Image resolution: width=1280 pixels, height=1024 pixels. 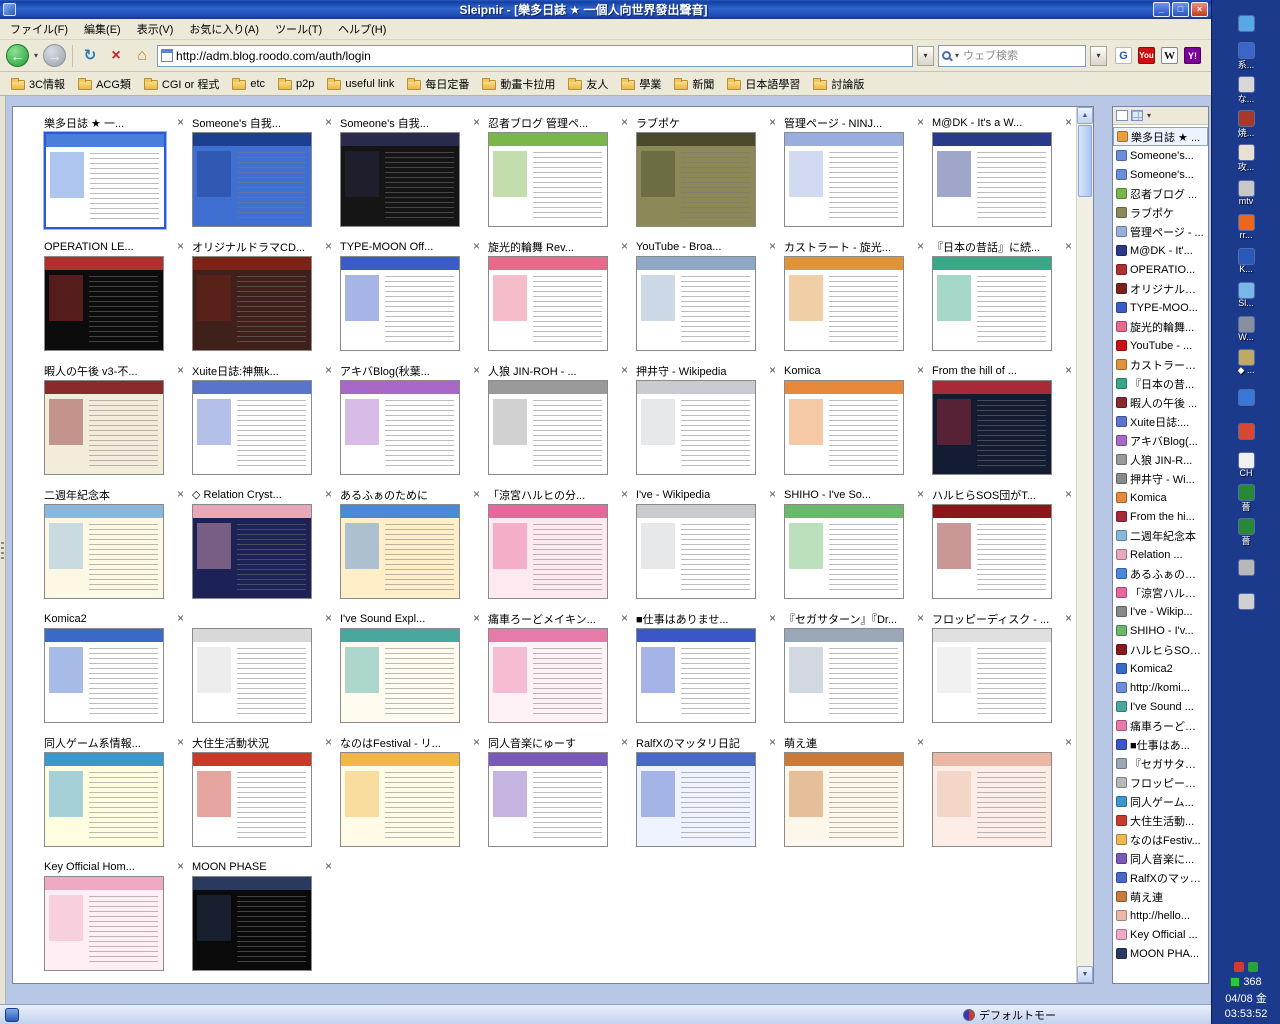 I want to click on tab-thumbnail: 大住生活動状況 ×, so click(x=262, y=797).